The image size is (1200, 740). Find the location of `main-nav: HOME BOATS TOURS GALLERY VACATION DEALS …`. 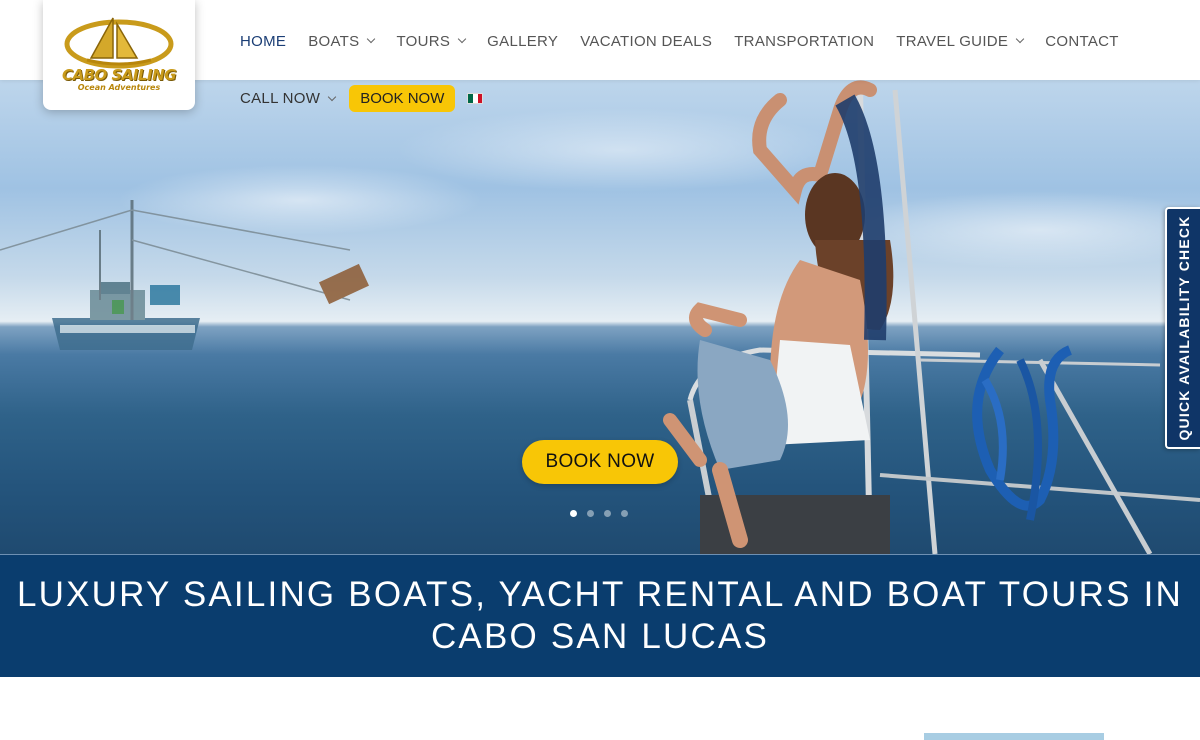

main-nav: HOME BOATS TOURS GALLERY VACATION DEALS … is located at coordinates (690, 41).